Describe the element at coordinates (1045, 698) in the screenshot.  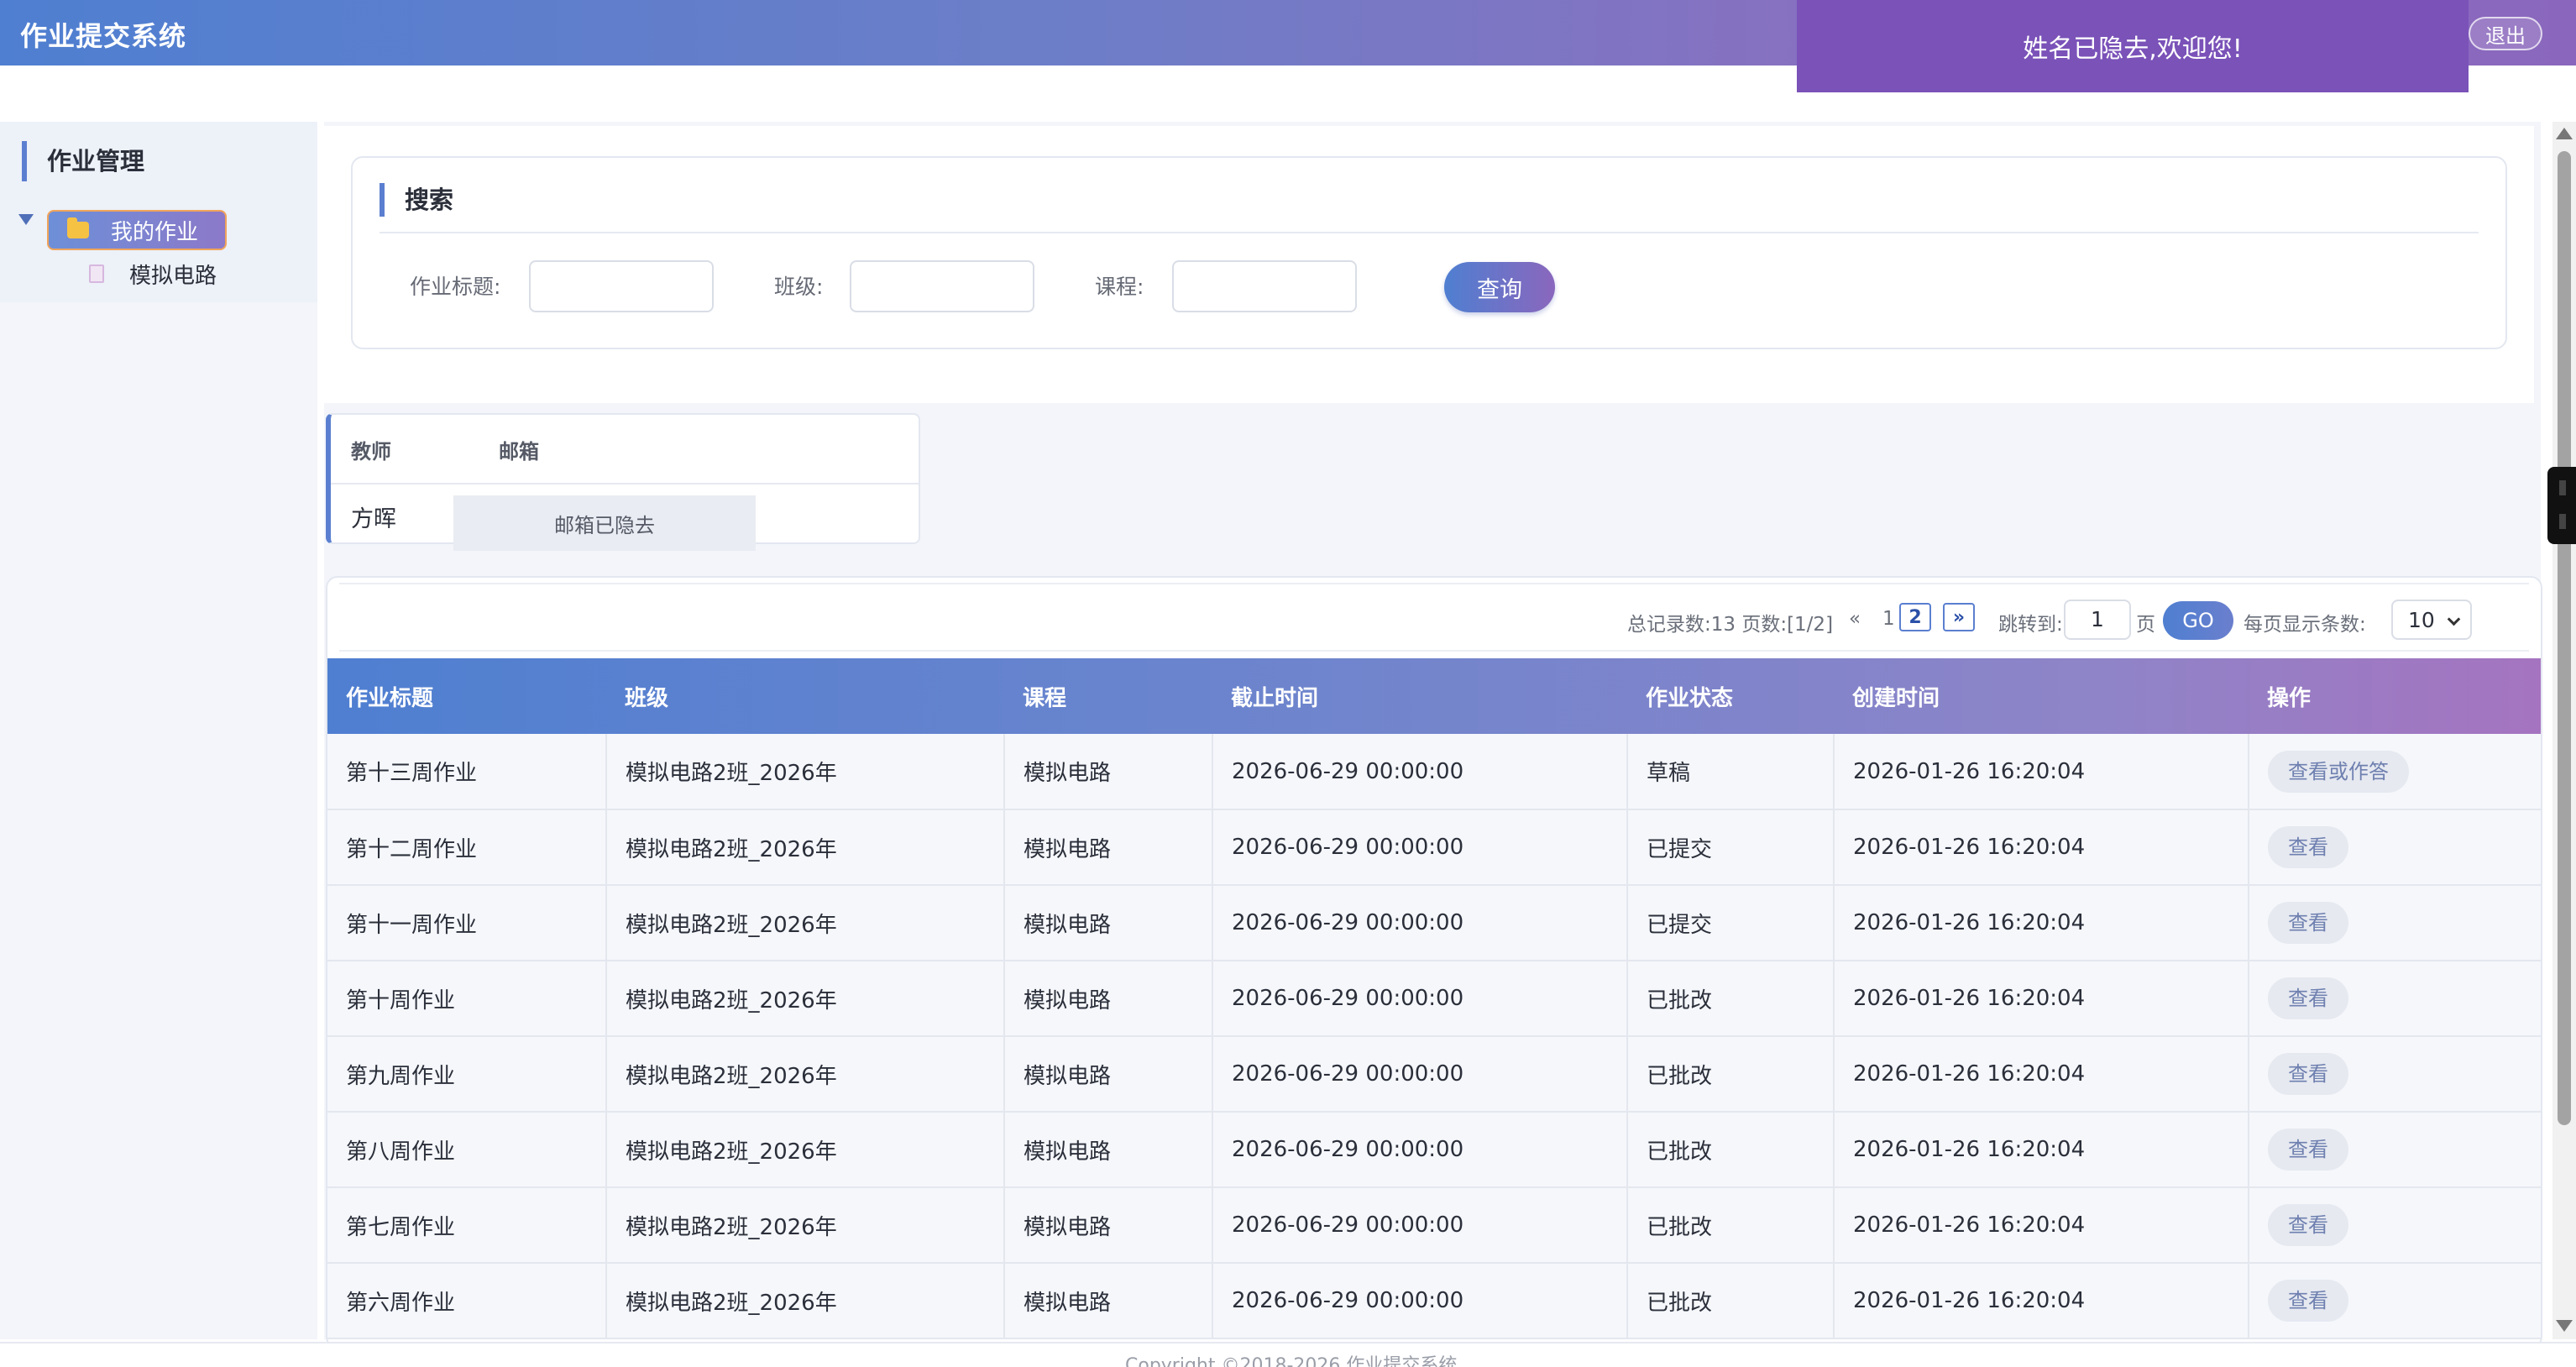
I see `col-header-course: 课程` at that location.